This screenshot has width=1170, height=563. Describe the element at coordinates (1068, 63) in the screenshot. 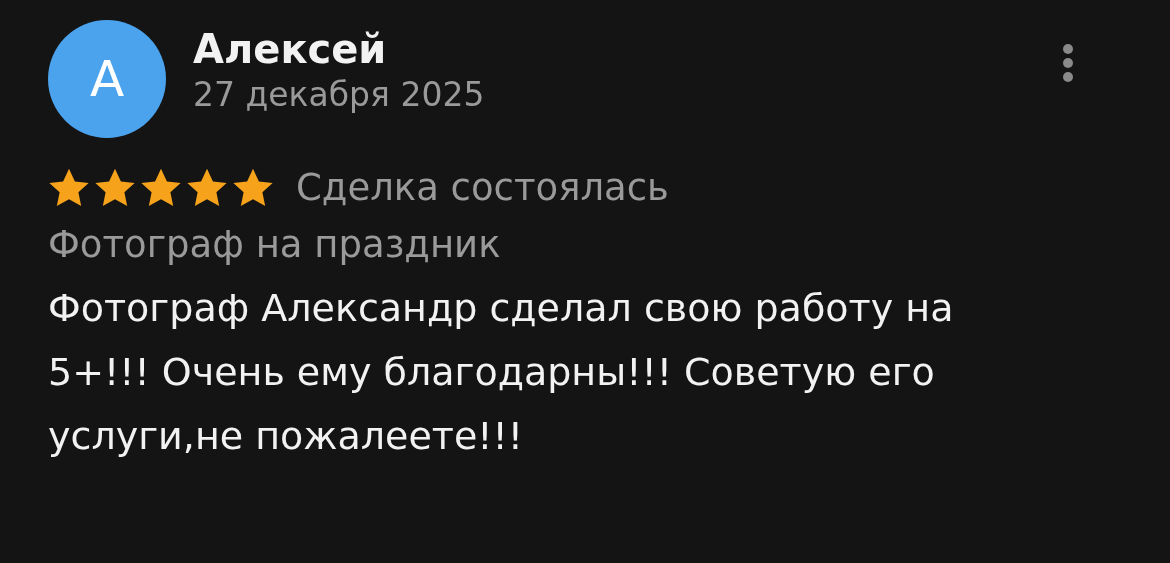

I see `more-options-icon` at that location.